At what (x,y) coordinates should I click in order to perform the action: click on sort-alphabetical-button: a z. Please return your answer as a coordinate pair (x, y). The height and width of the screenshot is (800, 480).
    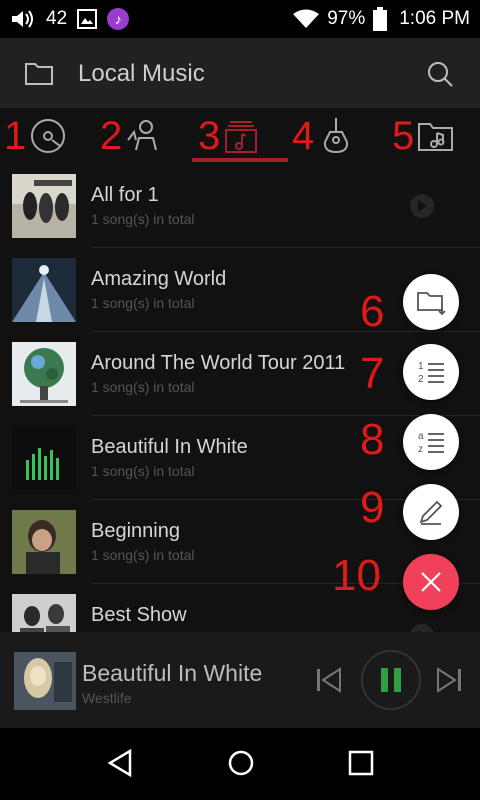
    Looking at the image, I should click on (431, 442).